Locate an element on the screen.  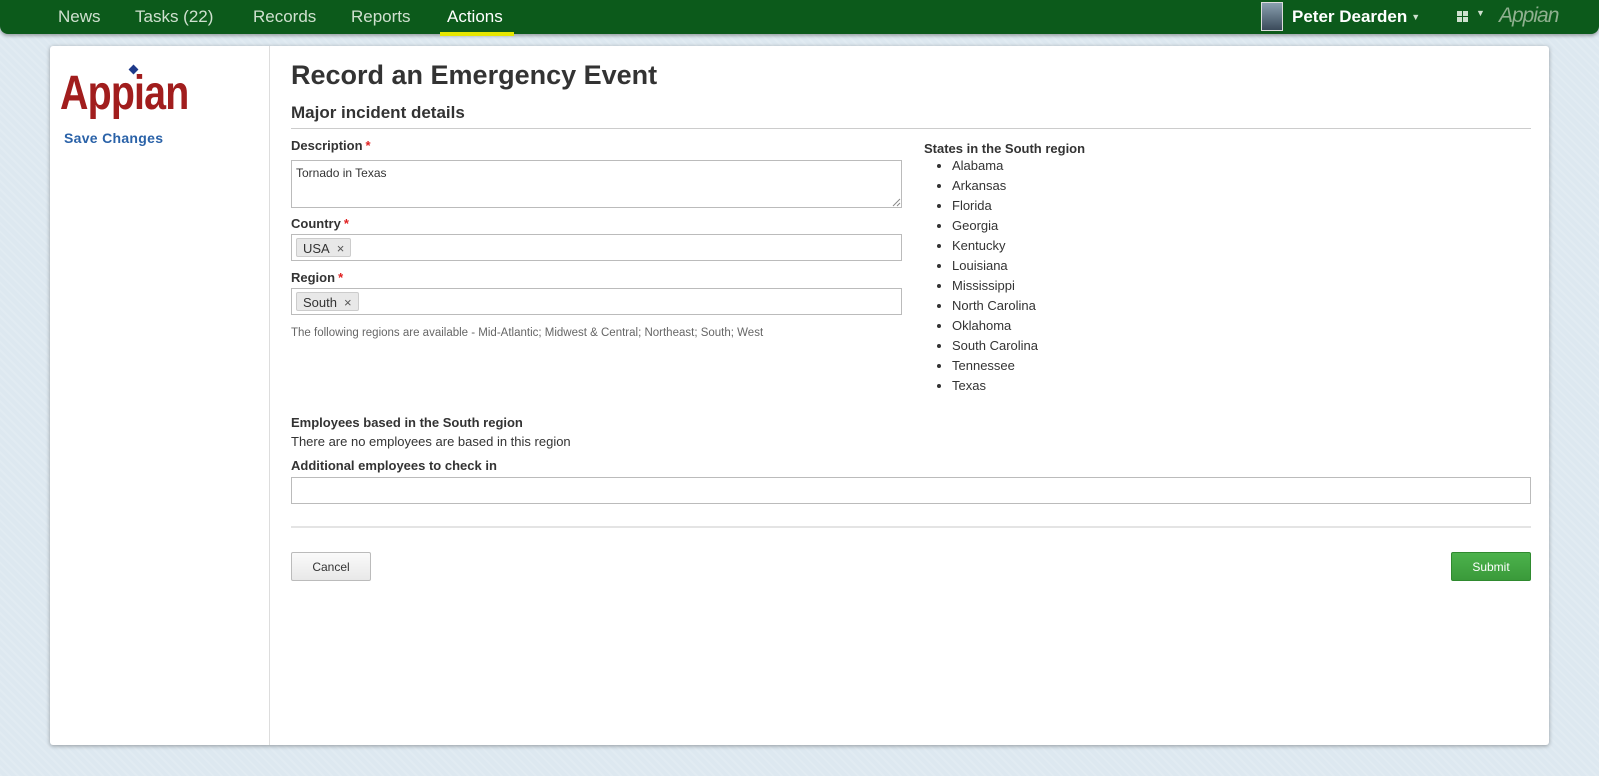
tab-actions: Actions is located at coordinates (475, 17).